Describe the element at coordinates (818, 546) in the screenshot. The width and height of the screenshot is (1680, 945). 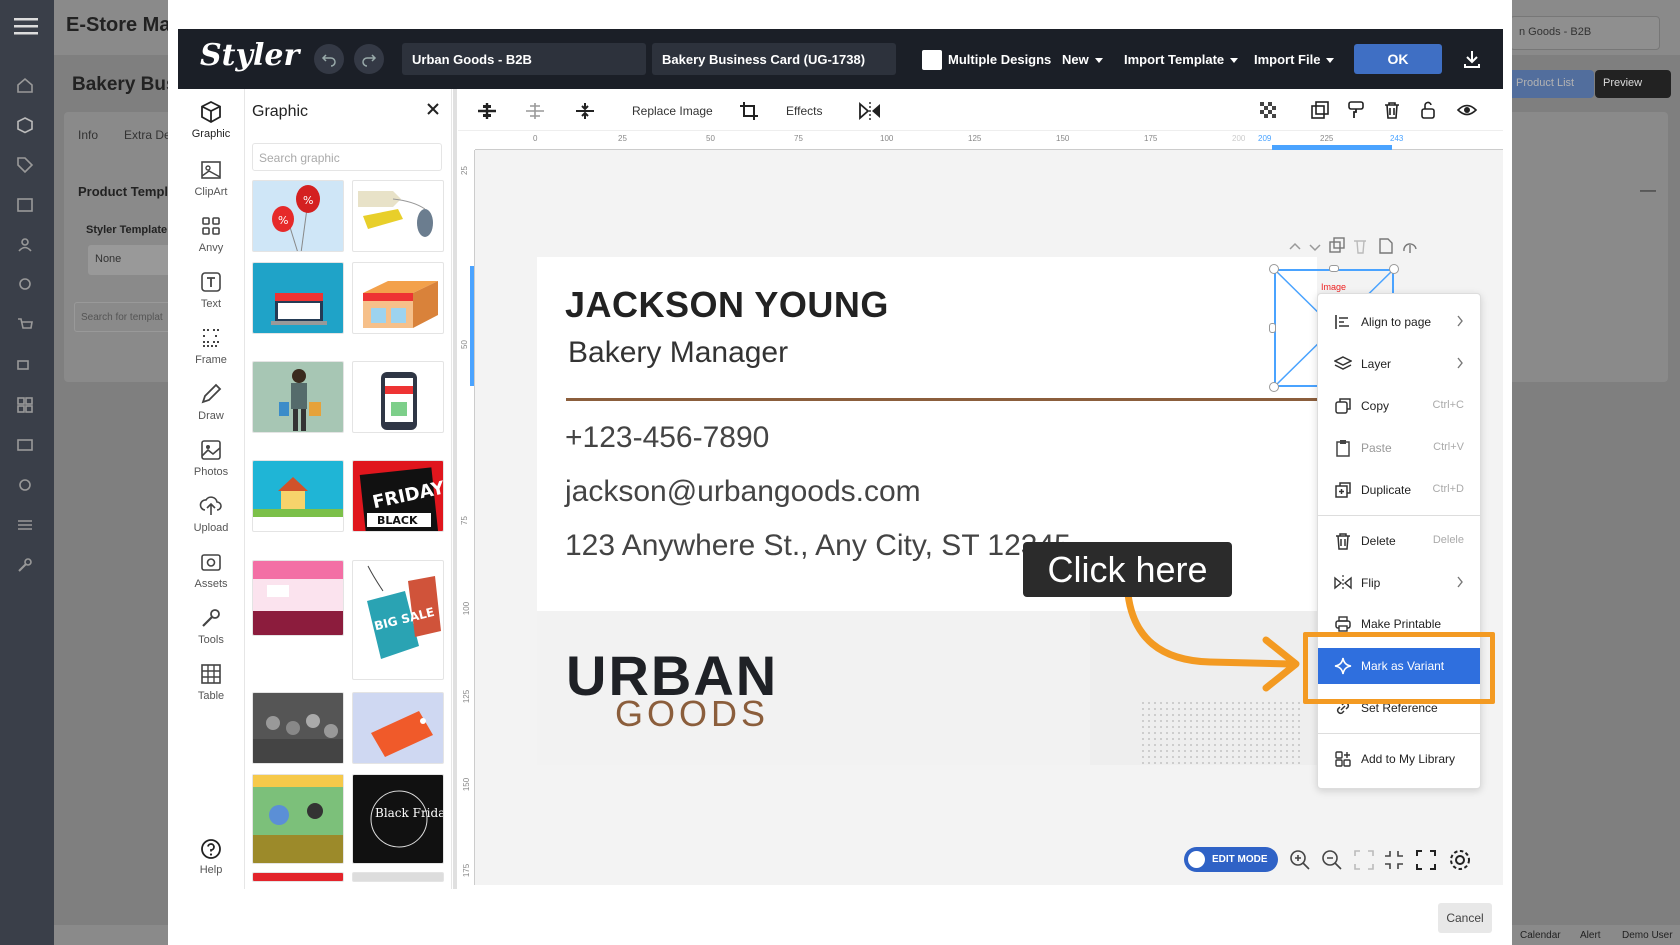
I see `card-address: 123 Anywhere St., Any City, ST 12345` at that location.